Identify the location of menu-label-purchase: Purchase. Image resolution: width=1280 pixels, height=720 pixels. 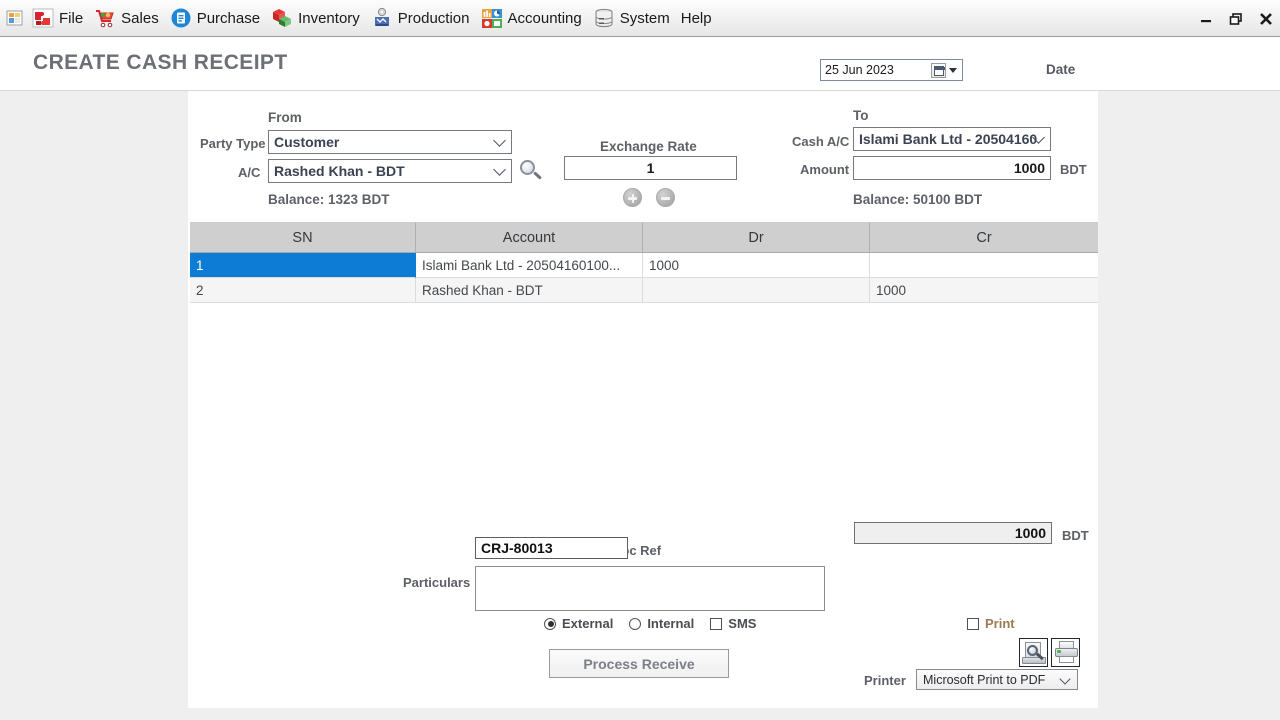
(228, 18).